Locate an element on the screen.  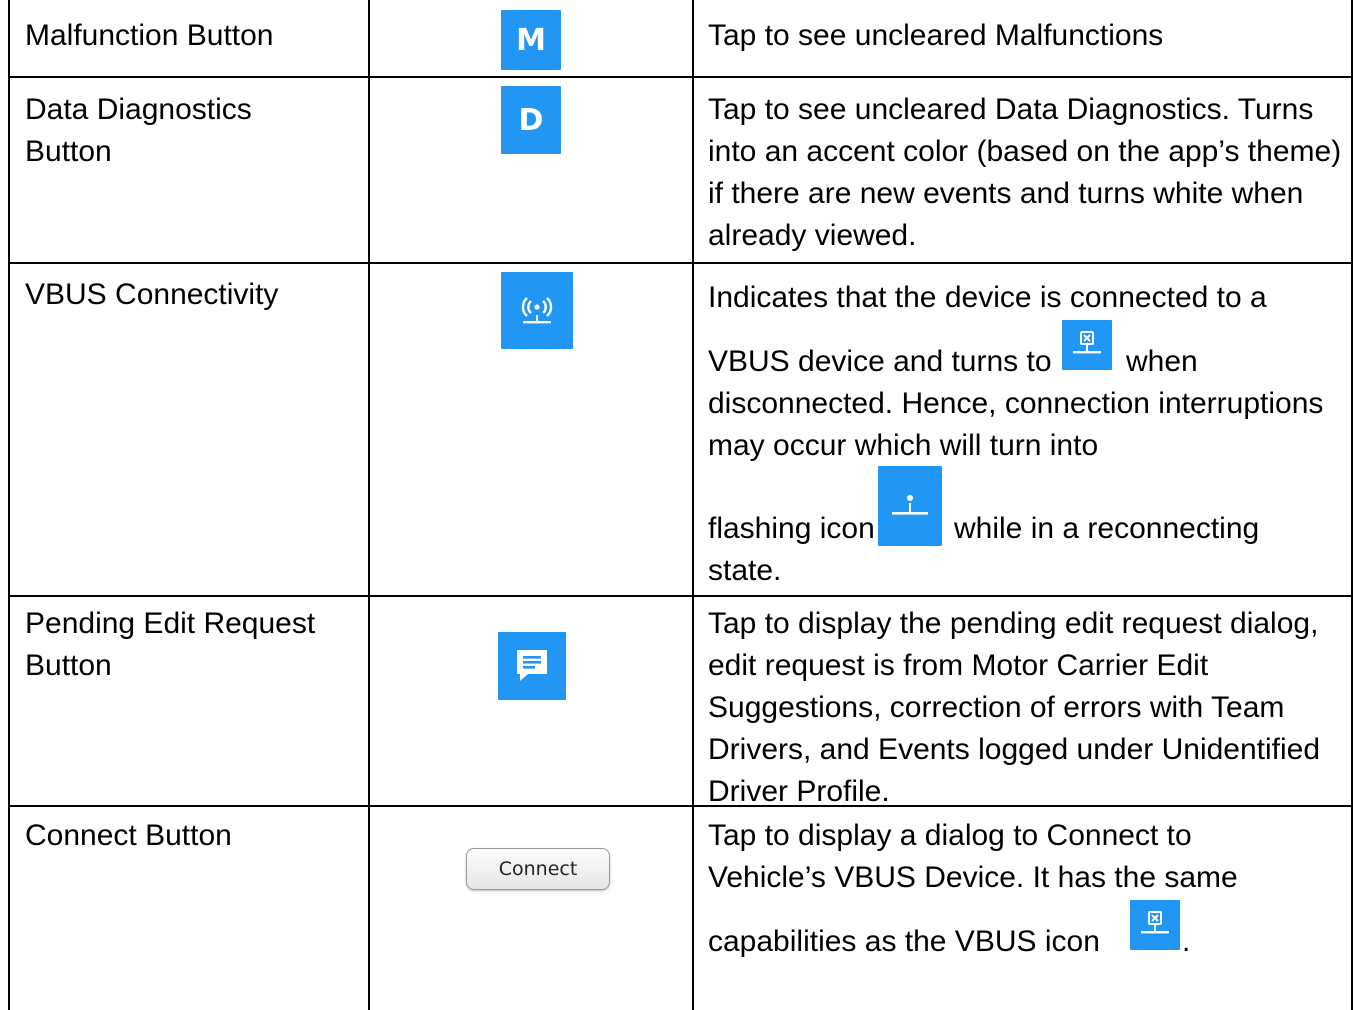
vbus-desc-line2b: when is located at coordinates (1236, 362).